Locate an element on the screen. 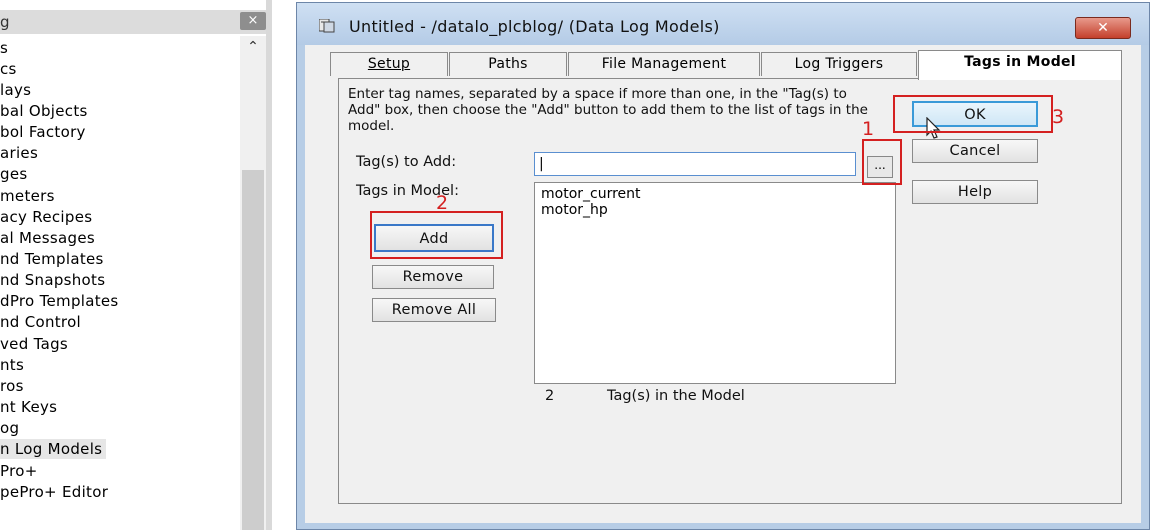 The height and width of the screenshot is (530, 1150). tree-item: al Messages is located at coordinates (47, 238).